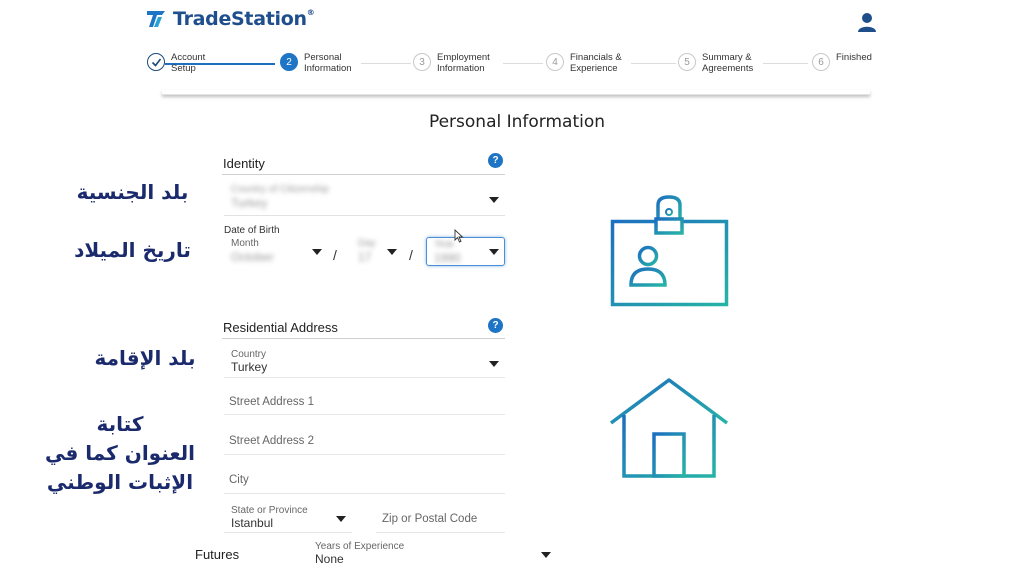 The width and height of the screenshot is (1024, 566). Describe the element at coordinates (365, 442) in the screenshot. I see `street-address-2-input: Street Address 2` at that location.